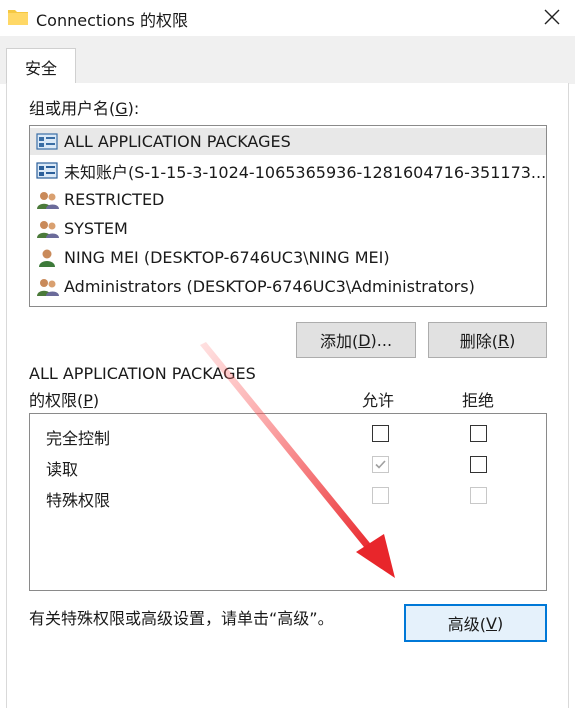  Describe the element at coordinates (41, 66) in the screenshot. I see `tab-security: 安全` at that location.